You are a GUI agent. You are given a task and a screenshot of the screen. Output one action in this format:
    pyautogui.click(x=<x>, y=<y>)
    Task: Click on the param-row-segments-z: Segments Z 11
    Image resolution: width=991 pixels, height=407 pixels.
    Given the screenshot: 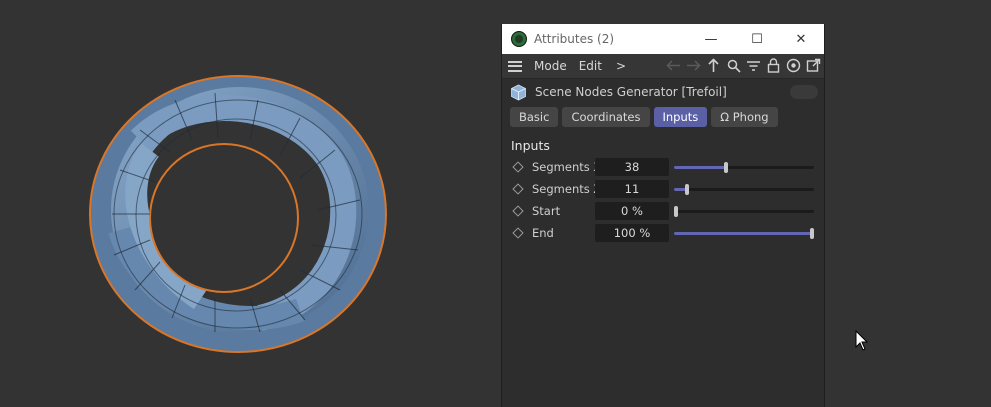 What is the action you would take?
    pyautogui.click(x=663, y=189)
    